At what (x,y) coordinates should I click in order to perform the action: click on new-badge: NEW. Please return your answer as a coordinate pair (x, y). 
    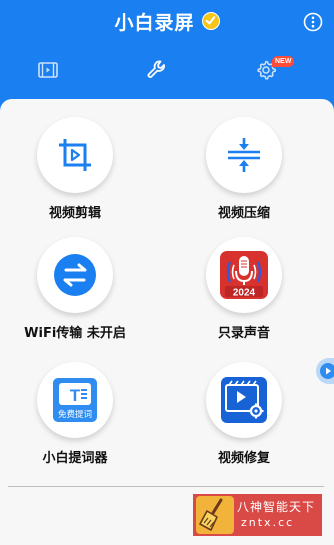
    Looking at the image, I should click on (283, 61).